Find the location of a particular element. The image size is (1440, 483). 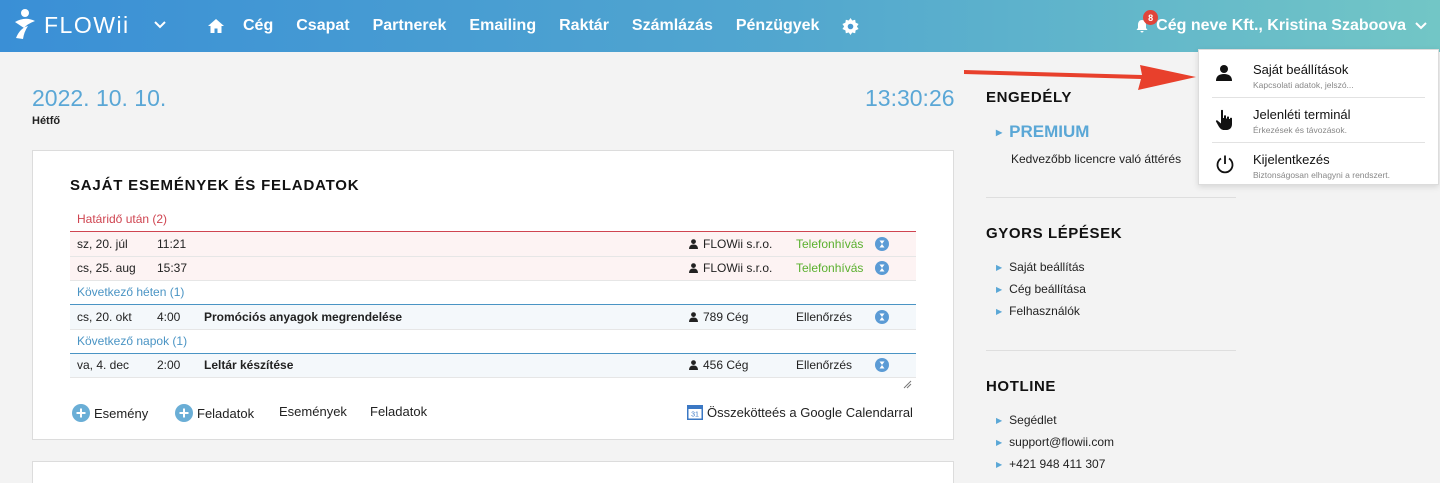

row-time: 11:21 is located at coordinates (172, 243).